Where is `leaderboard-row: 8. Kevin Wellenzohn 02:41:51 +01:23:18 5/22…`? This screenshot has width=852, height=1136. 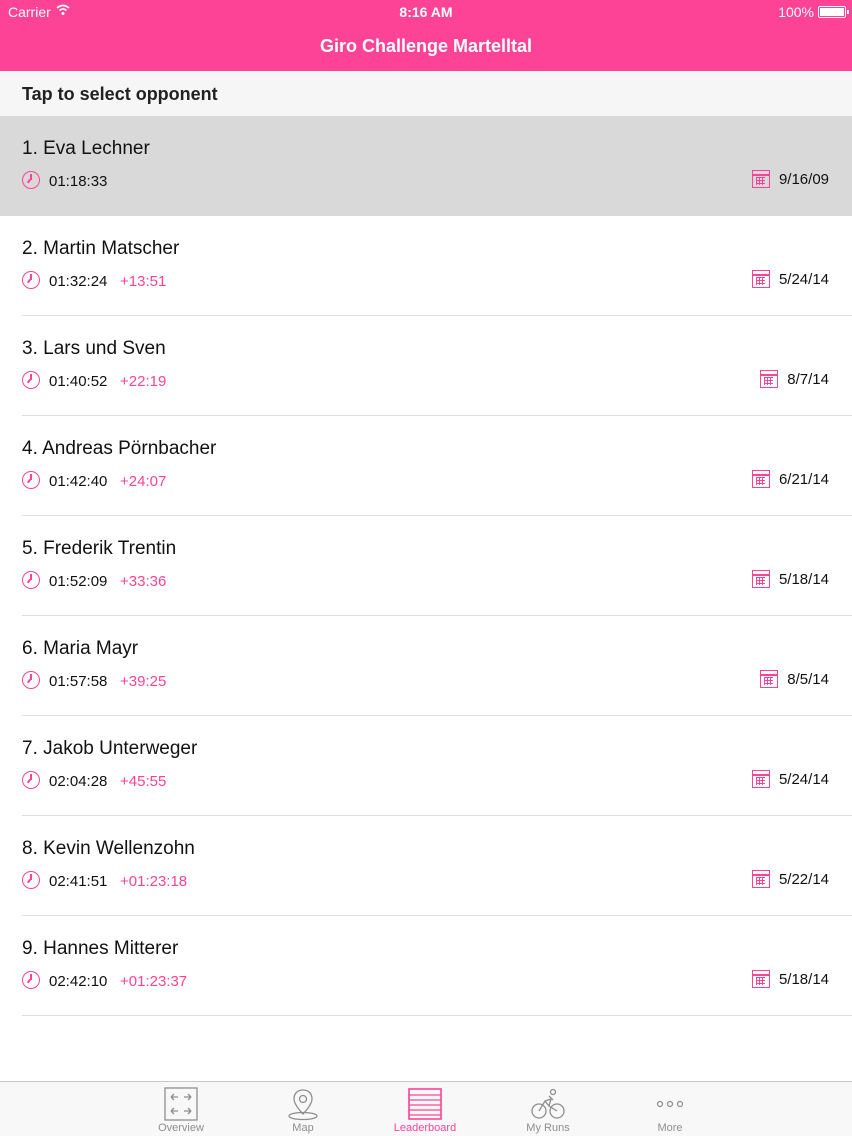 leaderboard-row: 8. Kevin Wellenzohn 02:41:51 +01:23:18 5/22… is located at coordinates (426, 866).